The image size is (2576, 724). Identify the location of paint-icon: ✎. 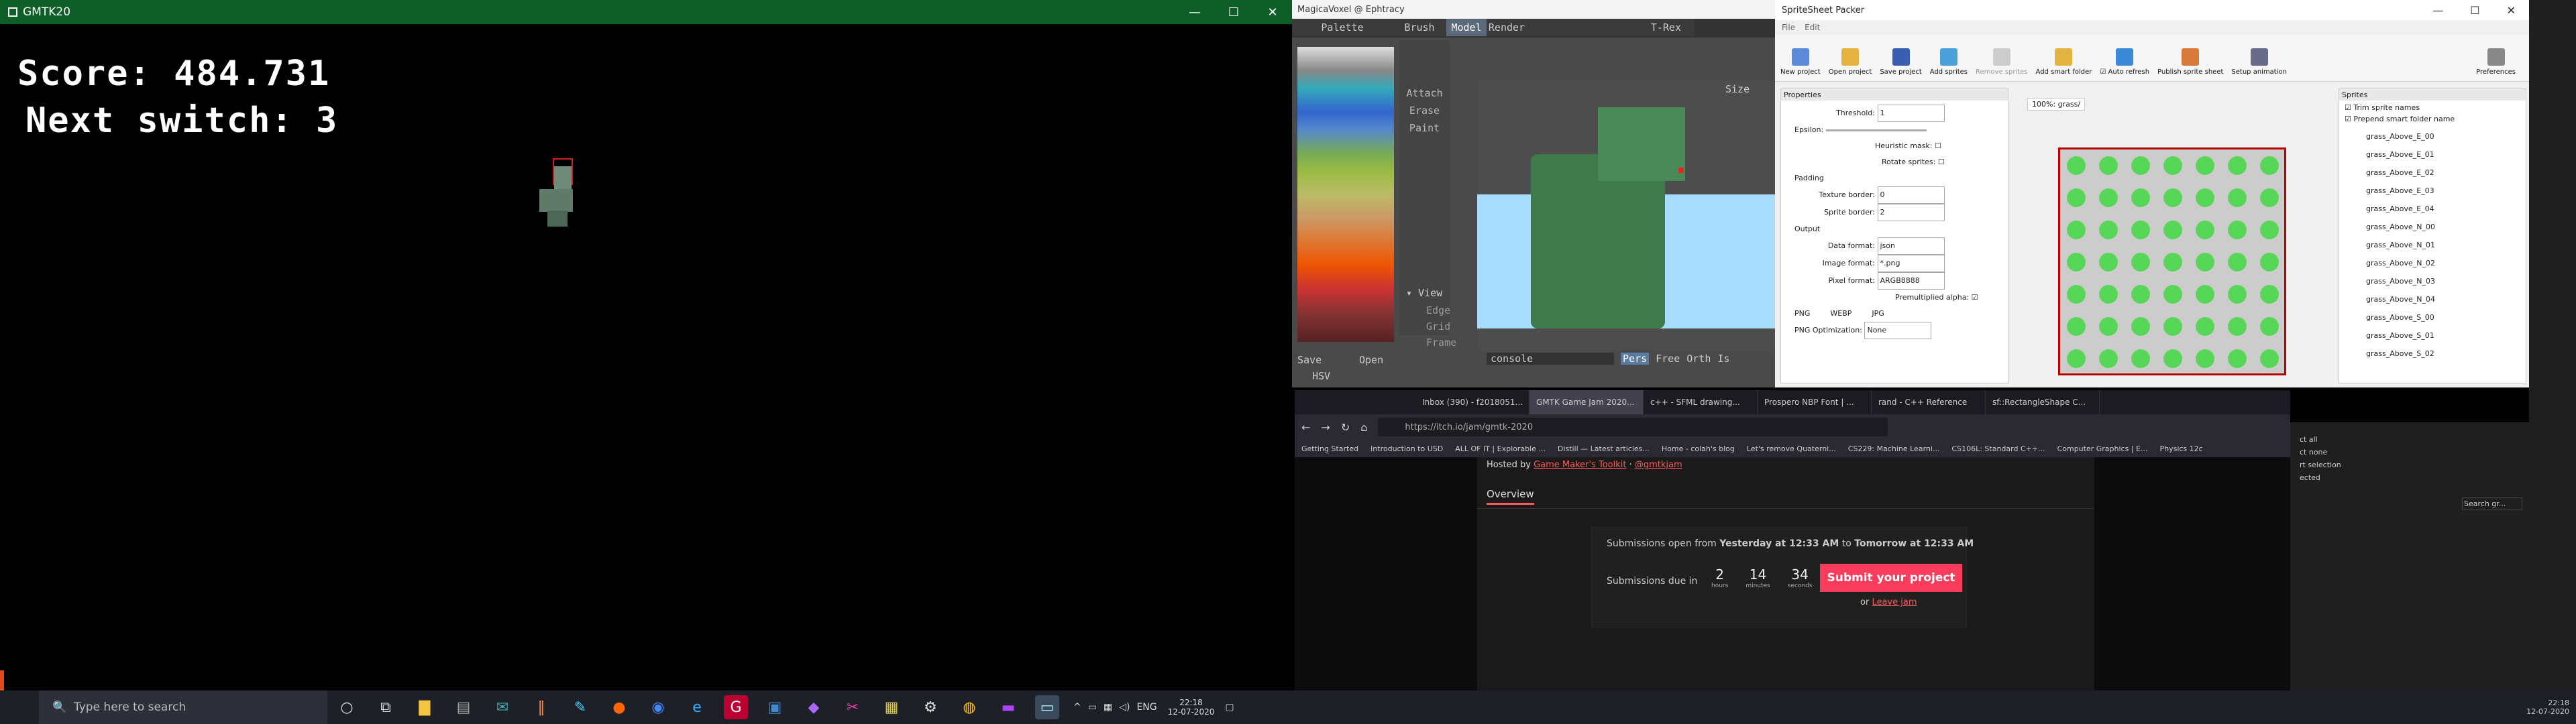
(580, 707).